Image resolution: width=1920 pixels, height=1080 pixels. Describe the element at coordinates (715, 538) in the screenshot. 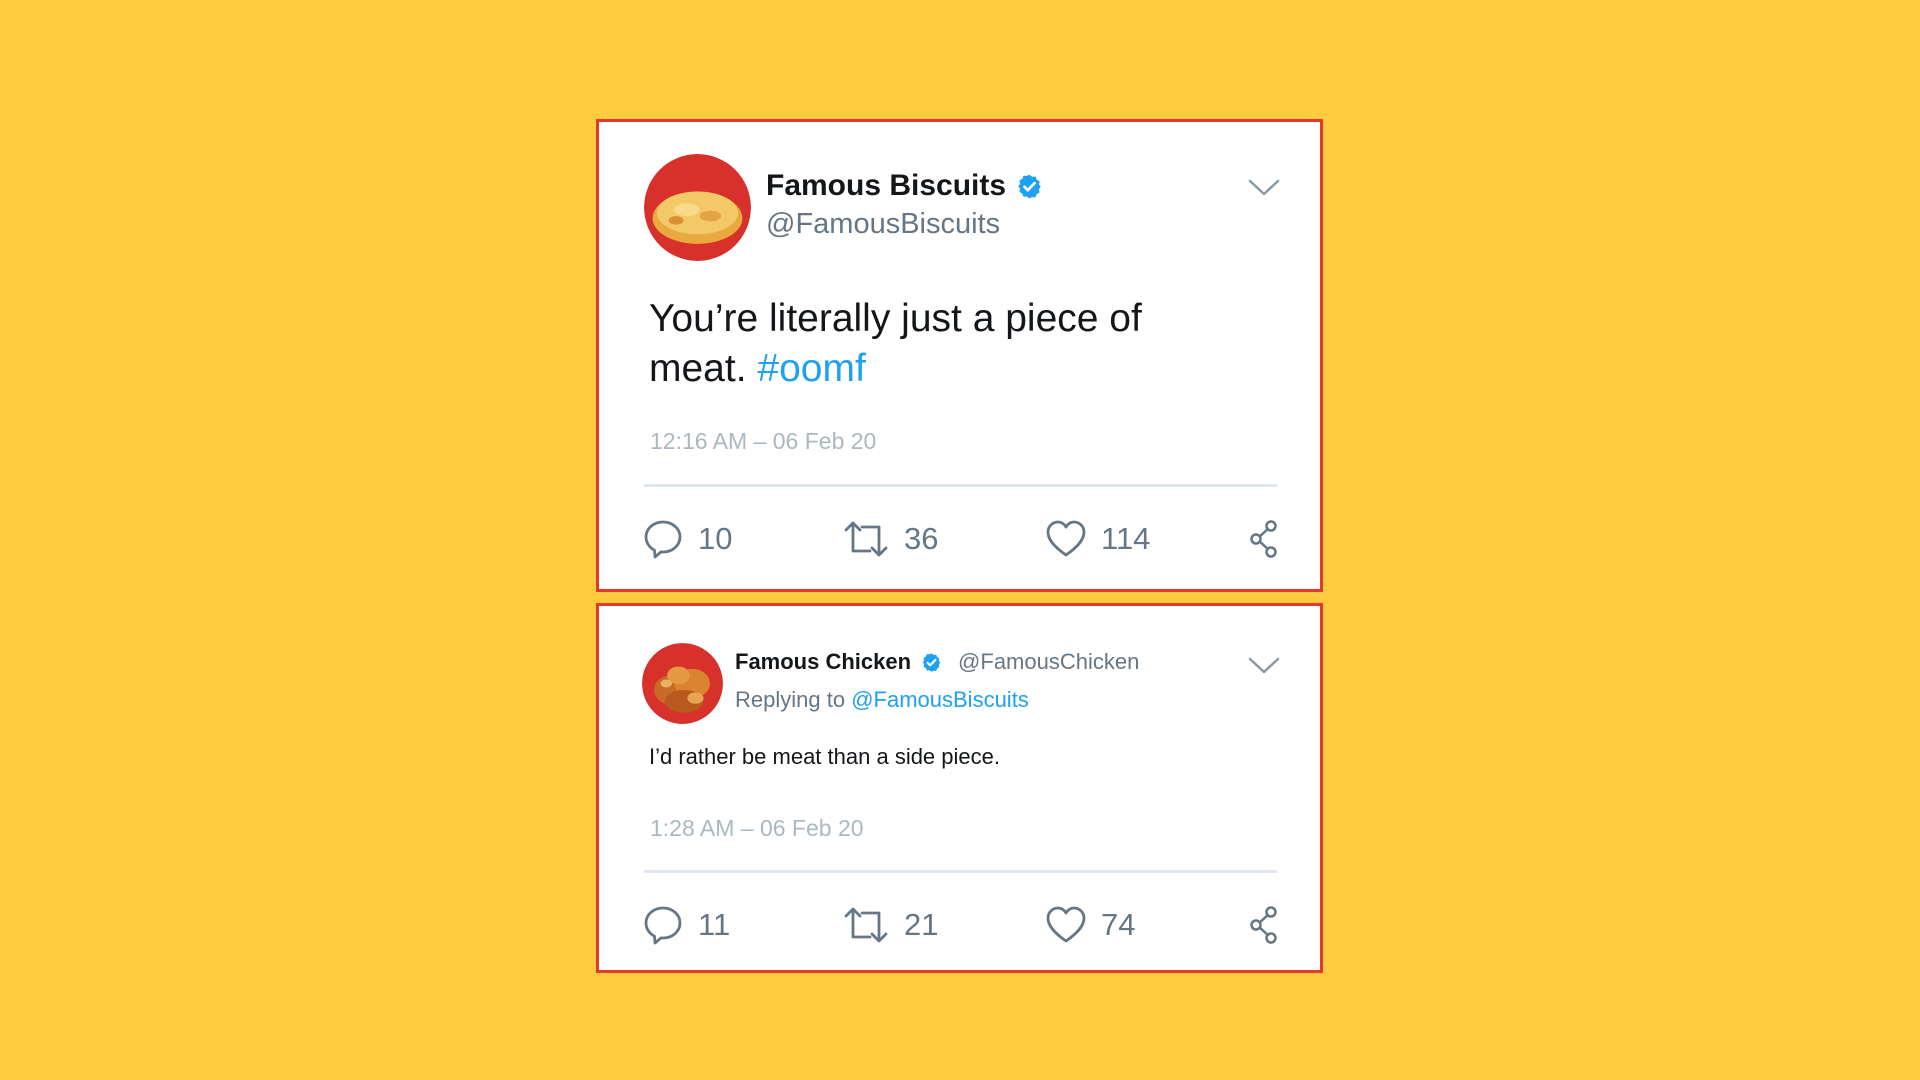

I see `reply-count: 10` at that location.